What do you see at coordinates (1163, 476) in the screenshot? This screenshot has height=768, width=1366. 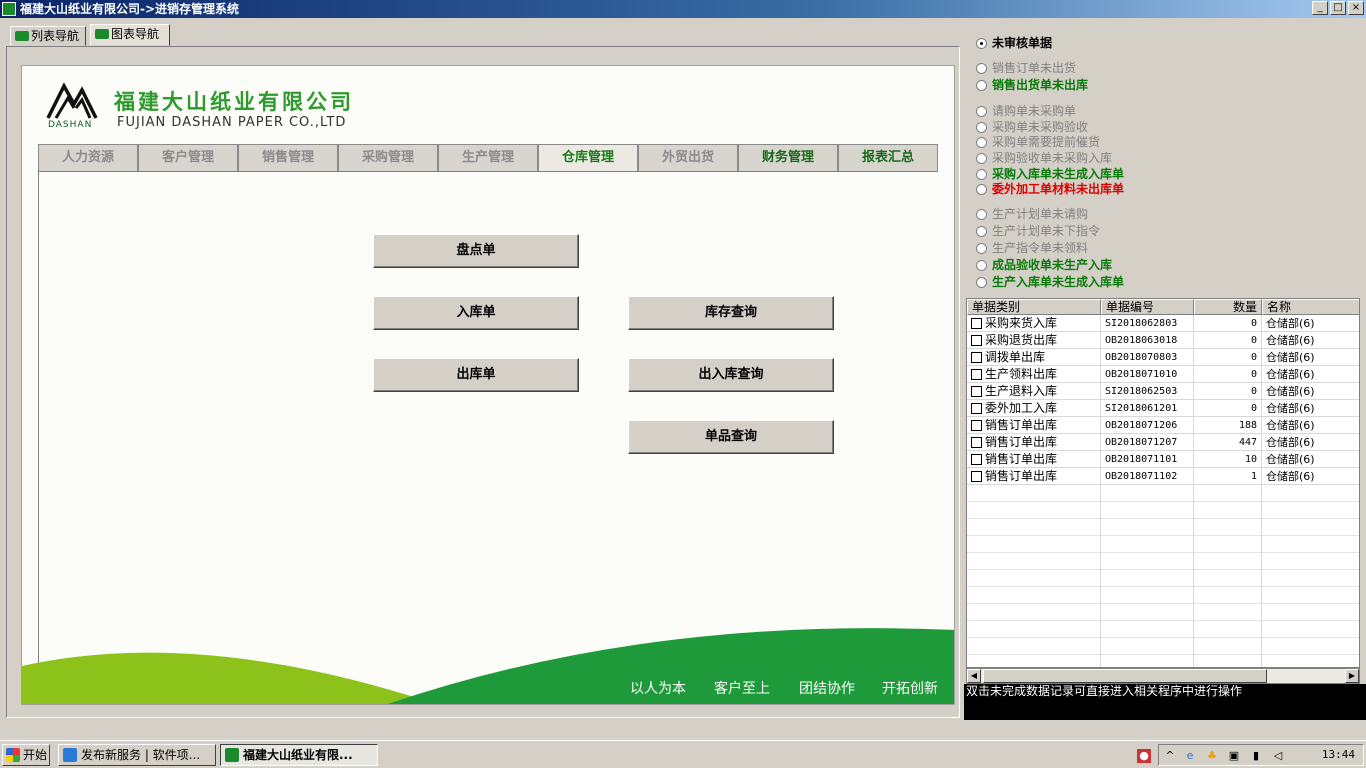 I see `table-row: 销售订单出库 OB2018071102 1 仓储部(6)` at bounding box center [1163, 476].